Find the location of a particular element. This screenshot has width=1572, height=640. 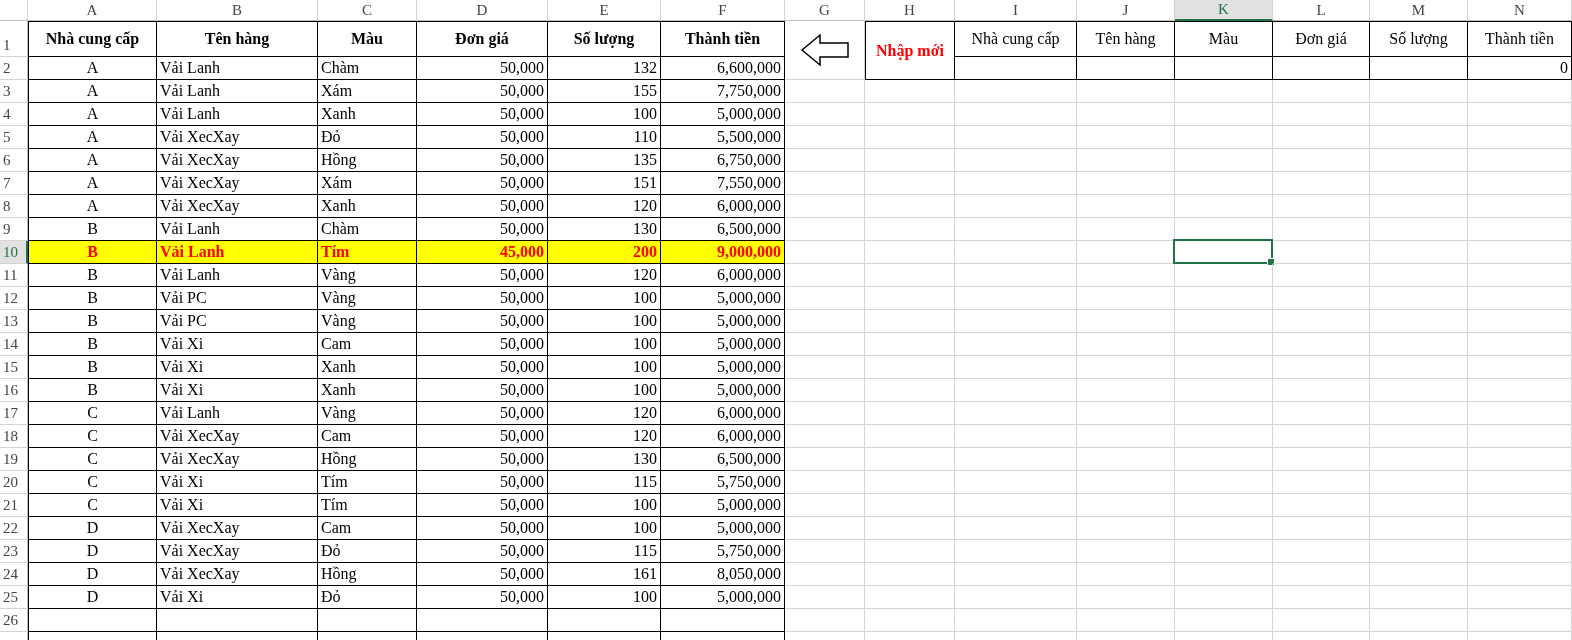

row-header: 18 is located at coordinates (14, 436).